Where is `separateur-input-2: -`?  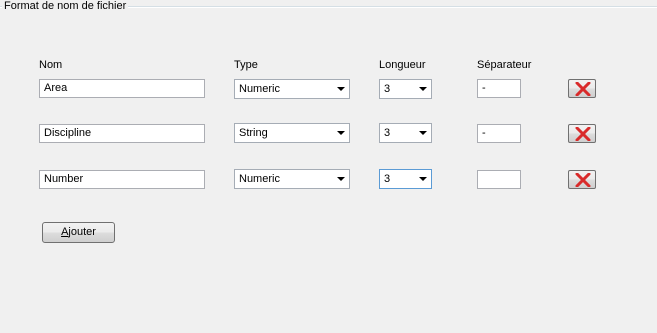 separateur-input-2: - is located at coordinates (499, 133).